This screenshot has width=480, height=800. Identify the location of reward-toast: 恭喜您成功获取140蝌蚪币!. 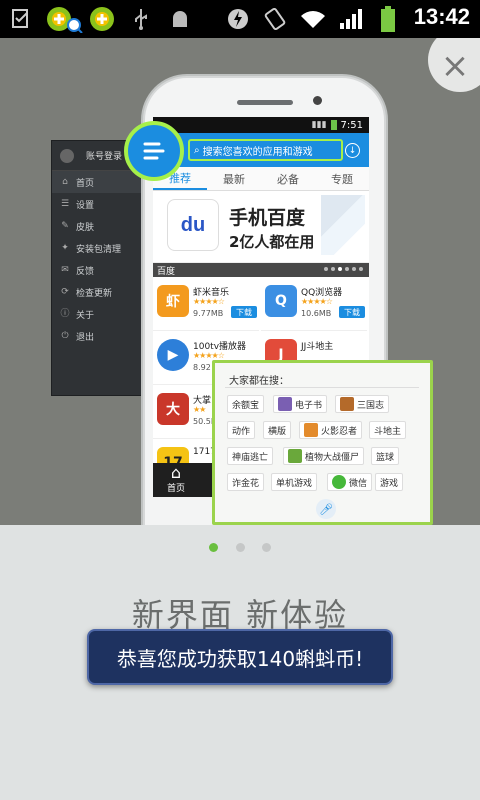
(240, 657).